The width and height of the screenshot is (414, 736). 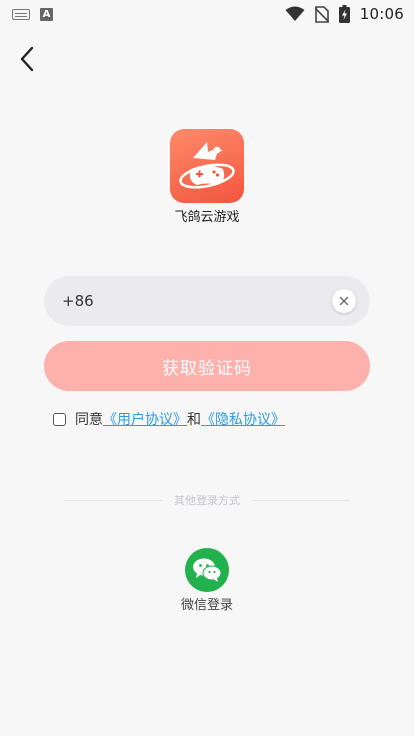 What do you see at coordinates (59, 419) in the screenshot?
I see `agree-checkbox` at bounding box center [59, 419].